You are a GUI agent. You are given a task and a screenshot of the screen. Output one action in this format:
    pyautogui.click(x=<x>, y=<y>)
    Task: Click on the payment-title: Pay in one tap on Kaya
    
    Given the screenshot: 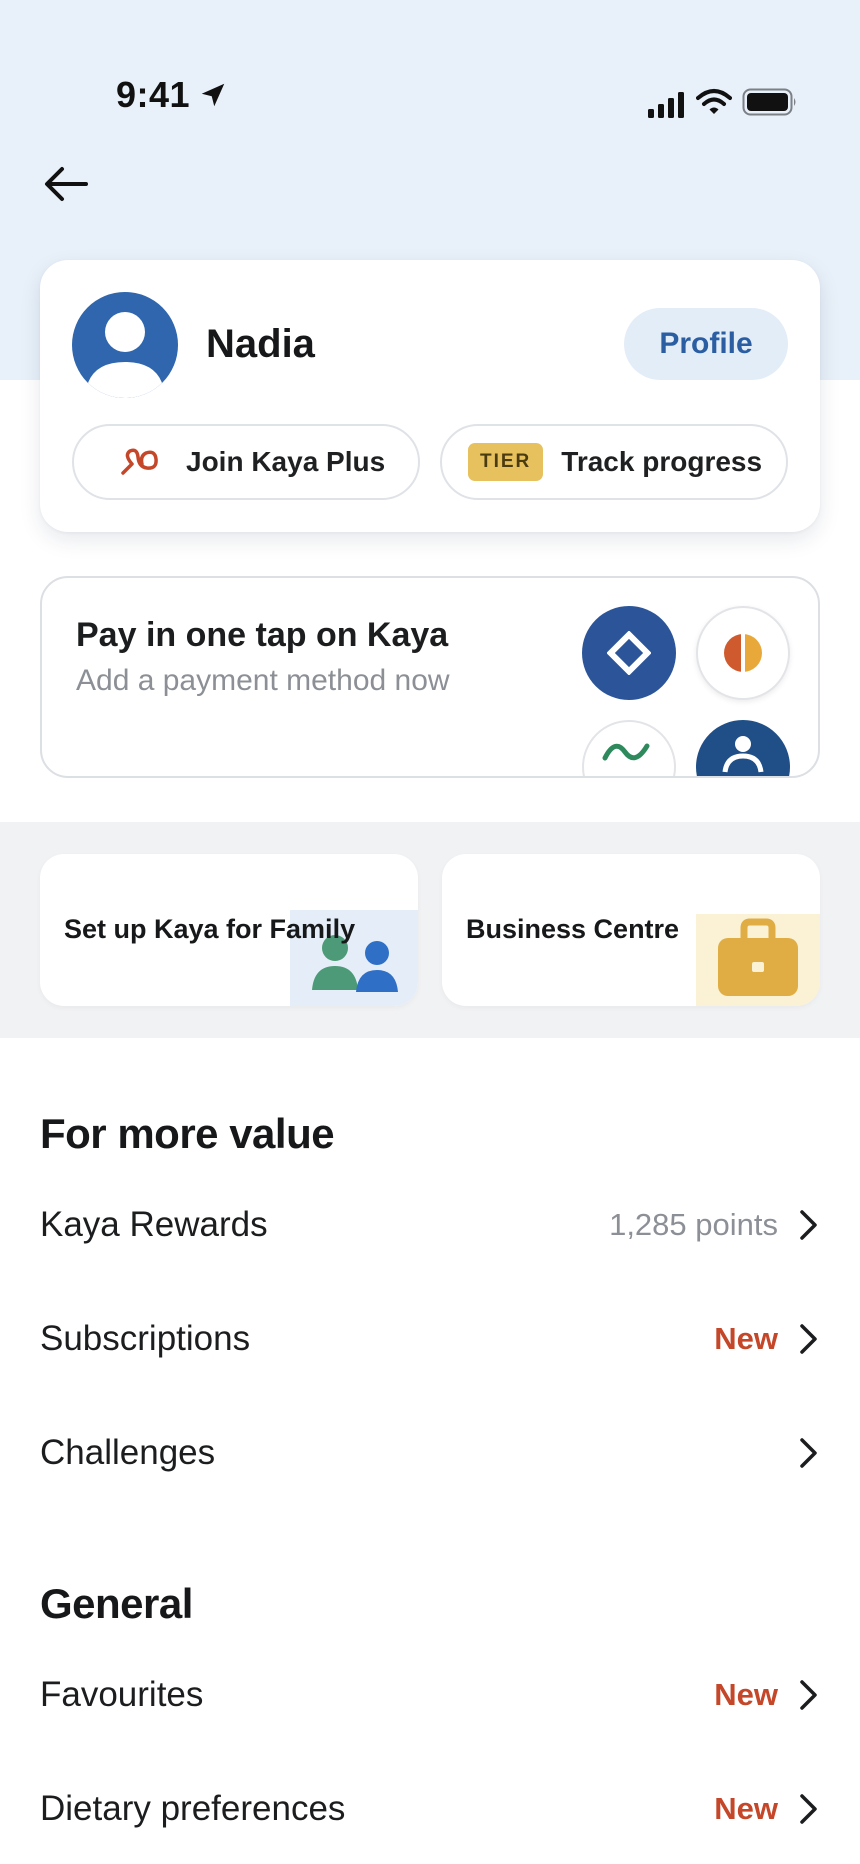 What is the action you would take?
    pyautogui.click(x=262, y=635)
    